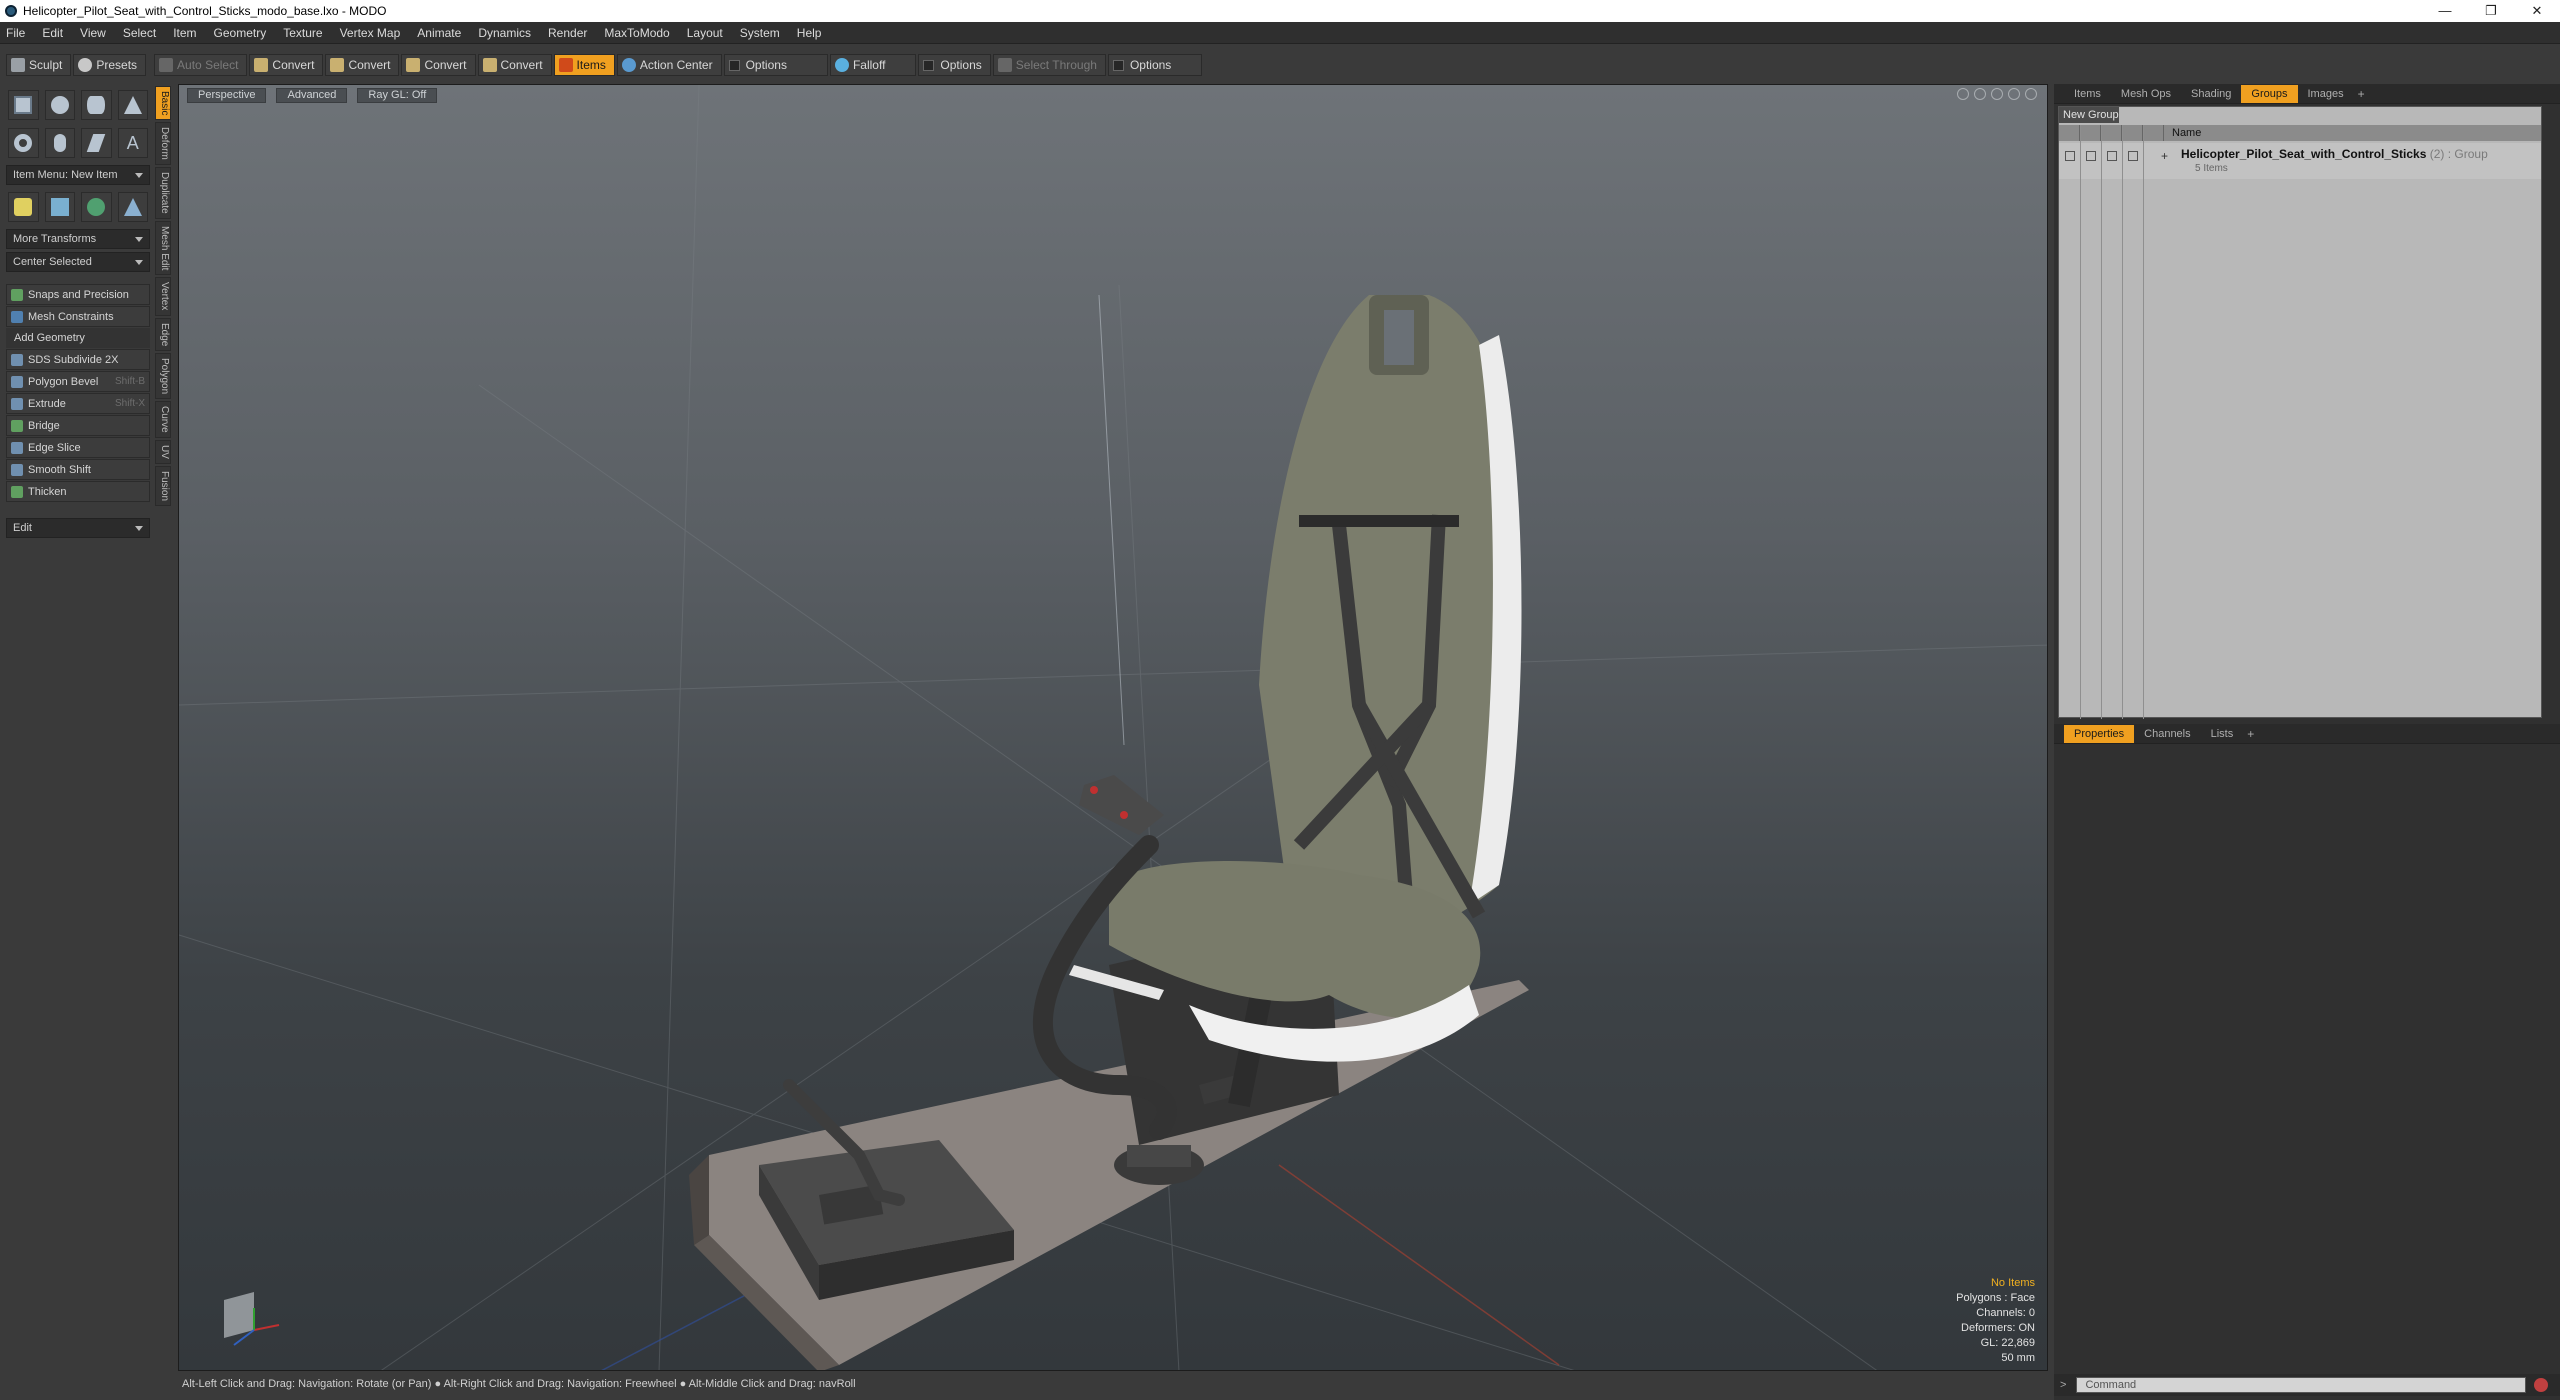 The height and width of the screenshot is (1400, 2560). I want to click on select-through-button: Select Through, so click(1049, 65).